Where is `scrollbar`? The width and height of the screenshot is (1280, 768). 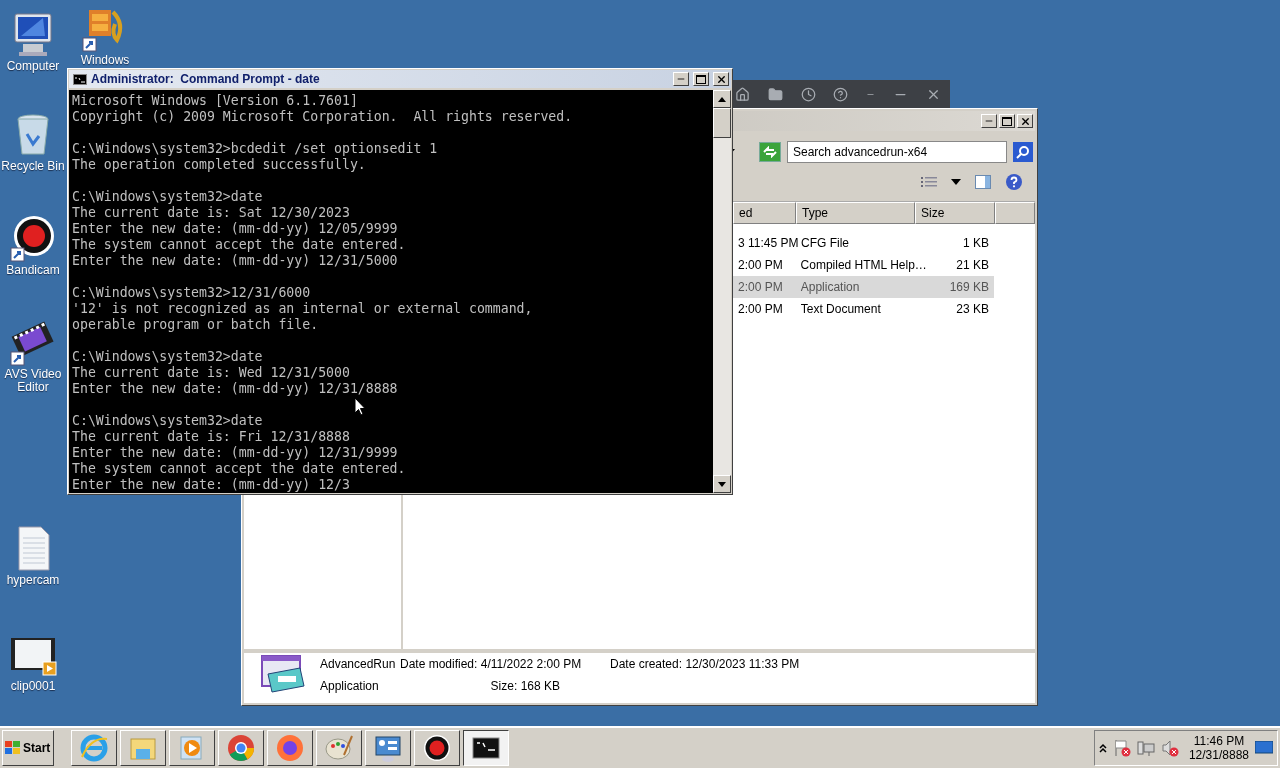 scrollbar is located at coordinates (722, 291).